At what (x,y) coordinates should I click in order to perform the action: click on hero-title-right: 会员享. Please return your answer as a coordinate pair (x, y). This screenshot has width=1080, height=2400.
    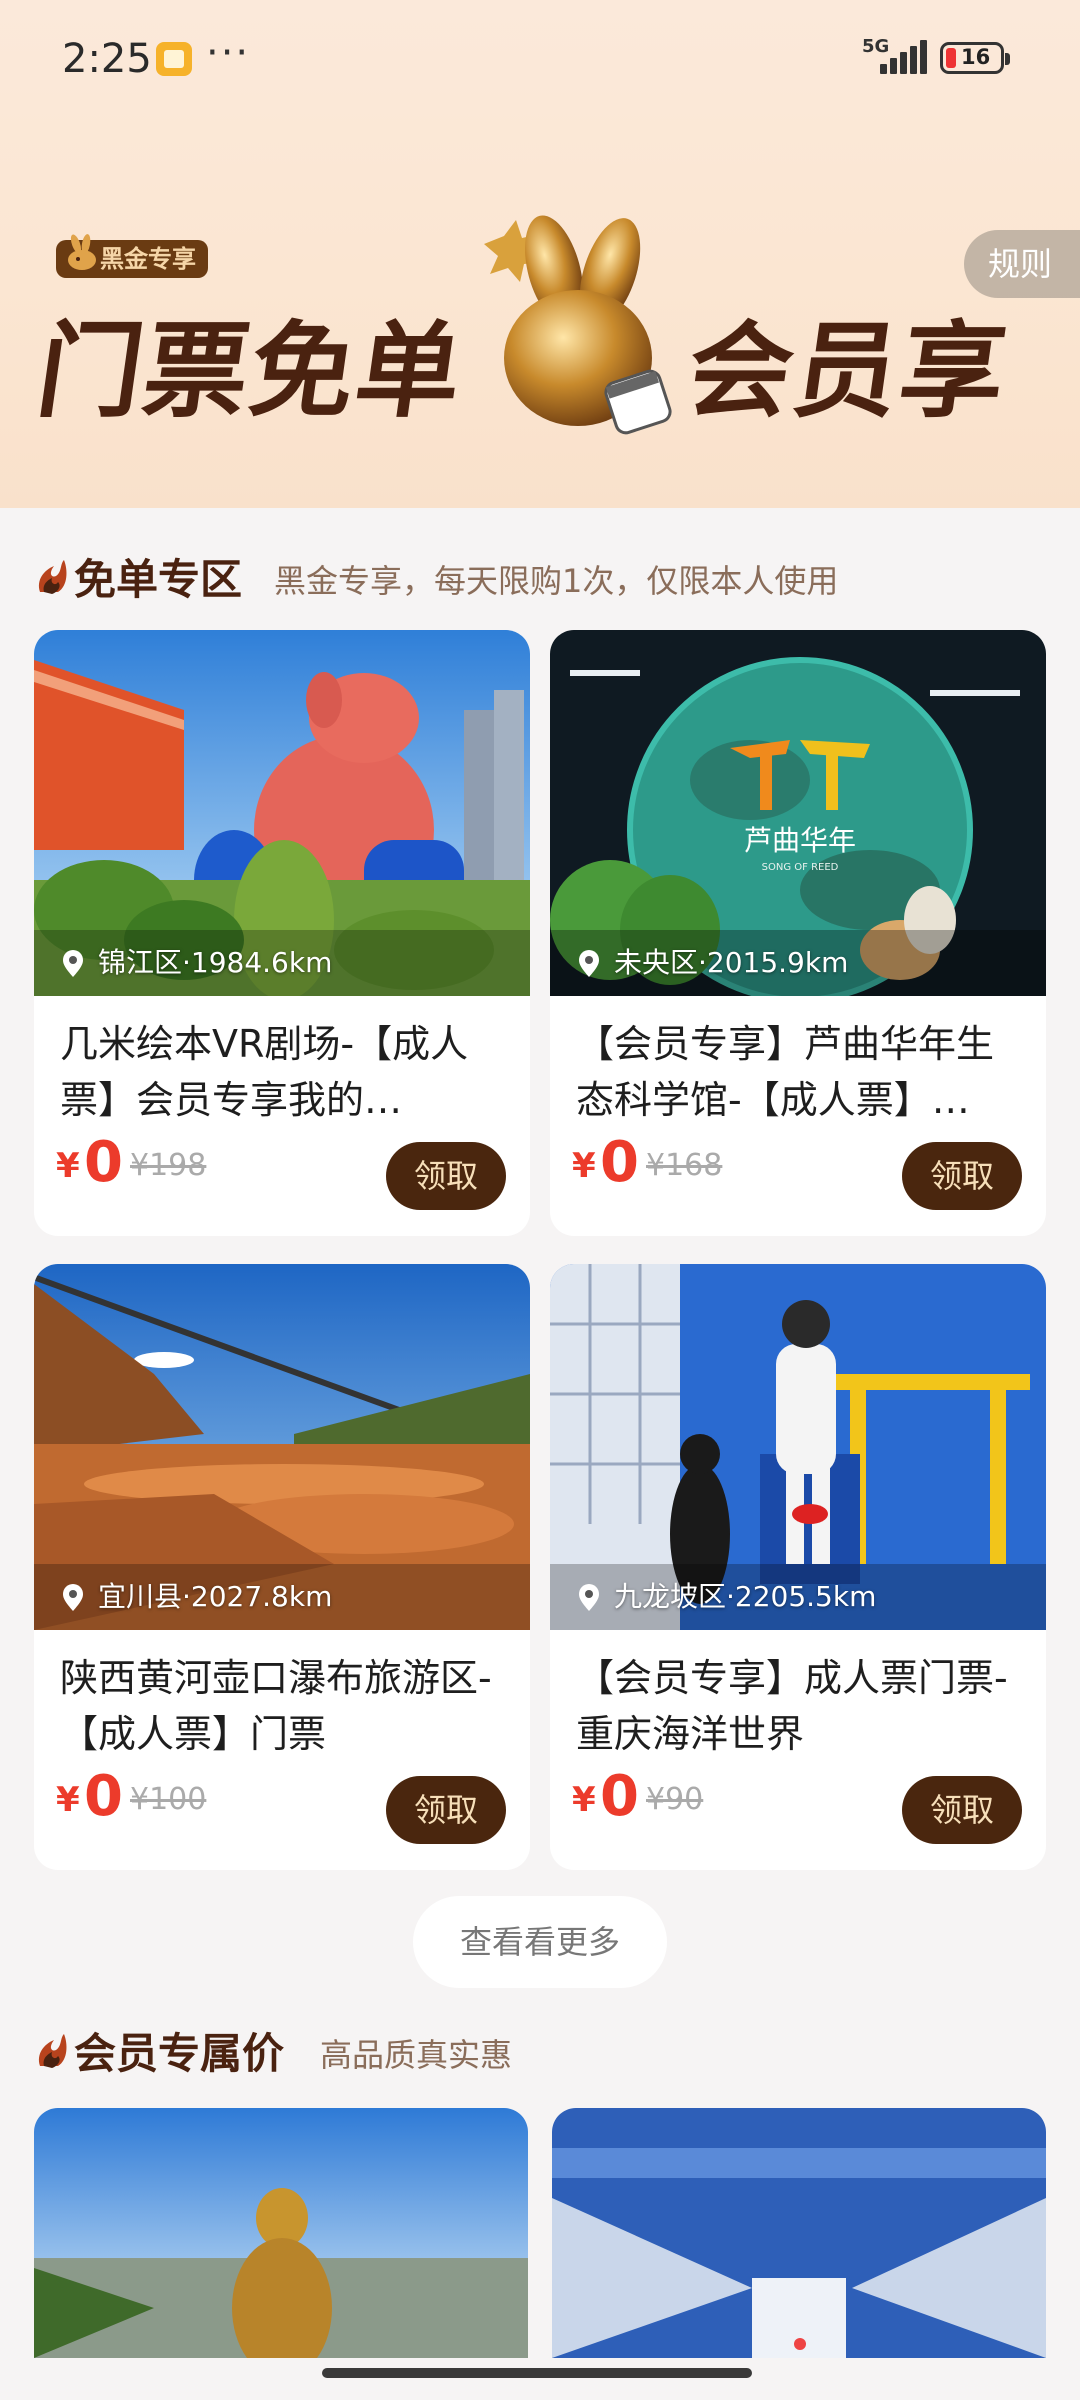
    Looking at the image, I should click on (848, 371).